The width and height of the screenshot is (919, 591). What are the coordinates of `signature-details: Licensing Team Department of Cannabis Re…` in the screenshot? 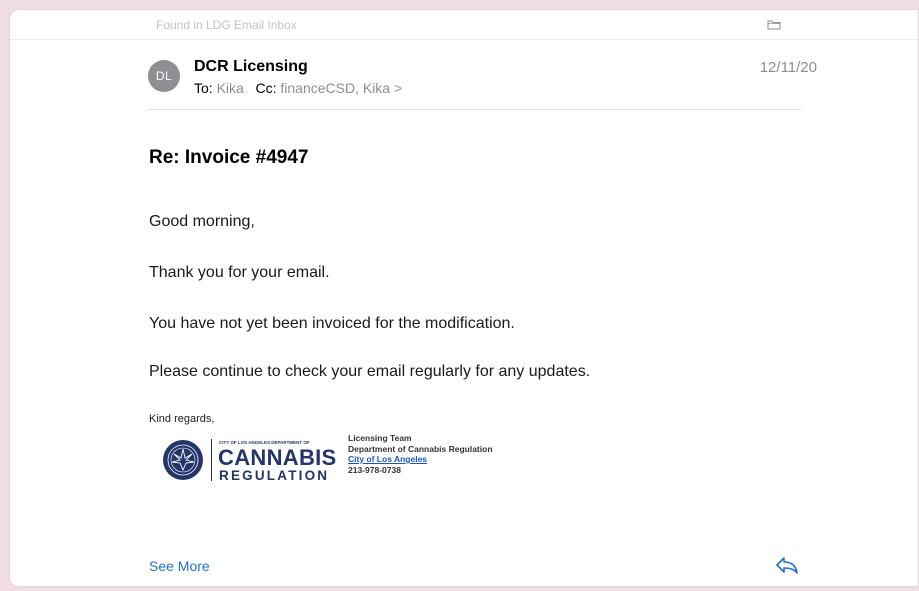 It's located at (420, 454).